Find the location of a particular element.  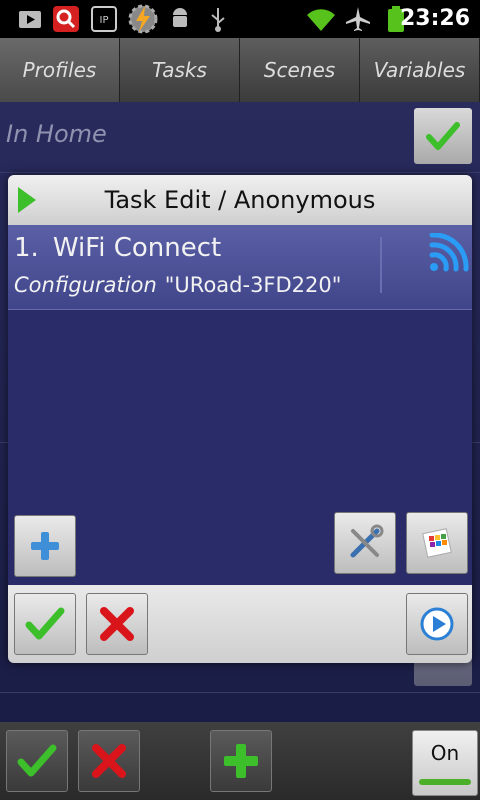

dialog-title: Task Edit / Anonymous is located at coordinates (240, 200).